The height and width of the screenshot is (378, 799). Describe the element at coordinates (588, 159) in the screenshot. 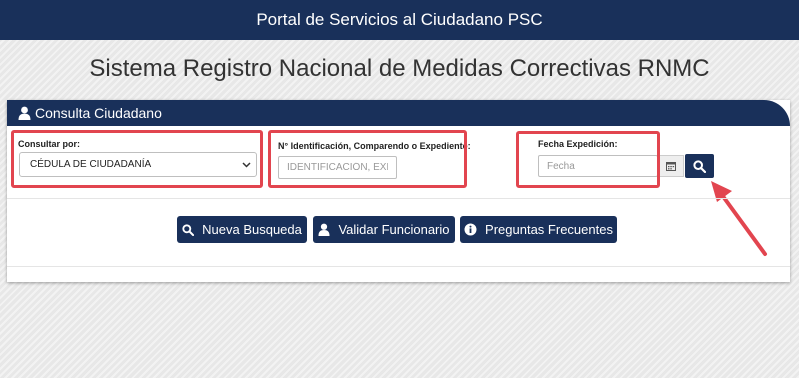

I see `highlight-fecha` at that location.